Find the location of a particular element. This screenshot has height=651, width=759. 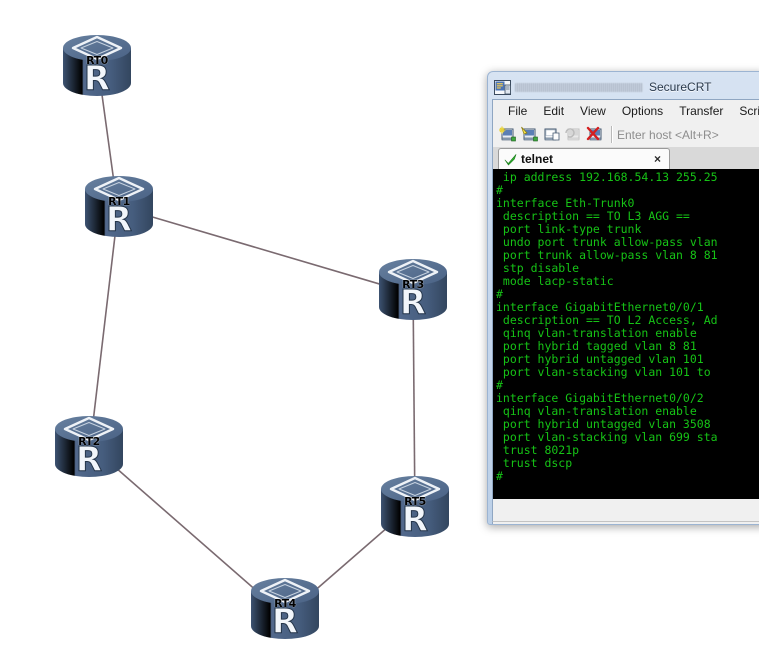

menu-options: Options is located at coordinates (642, 111).